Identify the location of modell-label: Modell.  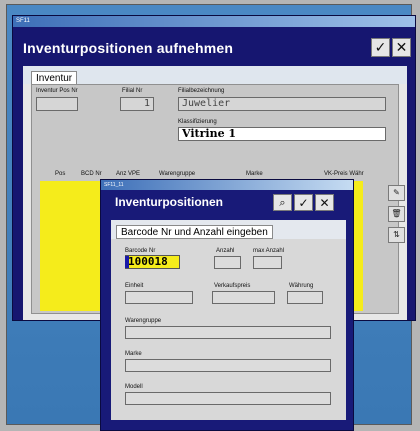
(134, 387).